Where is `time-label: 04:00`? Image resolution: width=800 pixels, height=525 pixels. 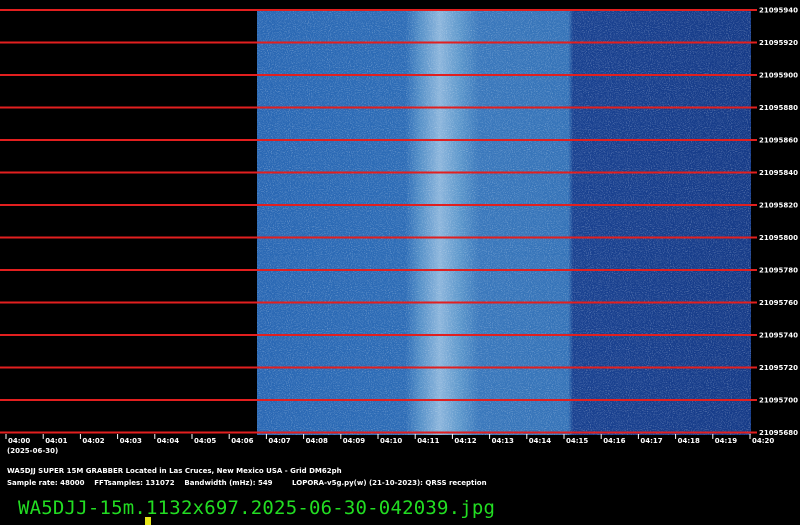
time-label: 04:00 is located at coordinates (19, 441).